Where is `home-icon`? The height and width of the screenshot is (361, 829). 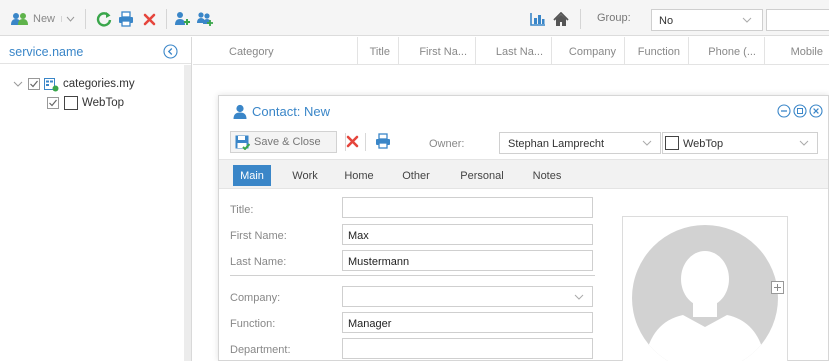 home-icon is located at coordinates (561, 19).